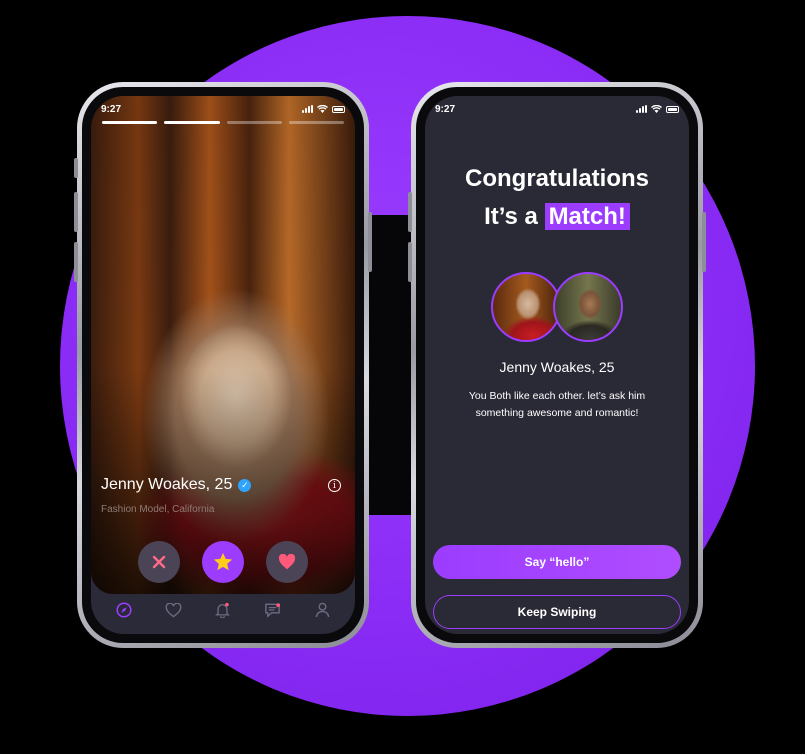 The image size is (805, 754). I want to click on story-progress, so click(223, 122).